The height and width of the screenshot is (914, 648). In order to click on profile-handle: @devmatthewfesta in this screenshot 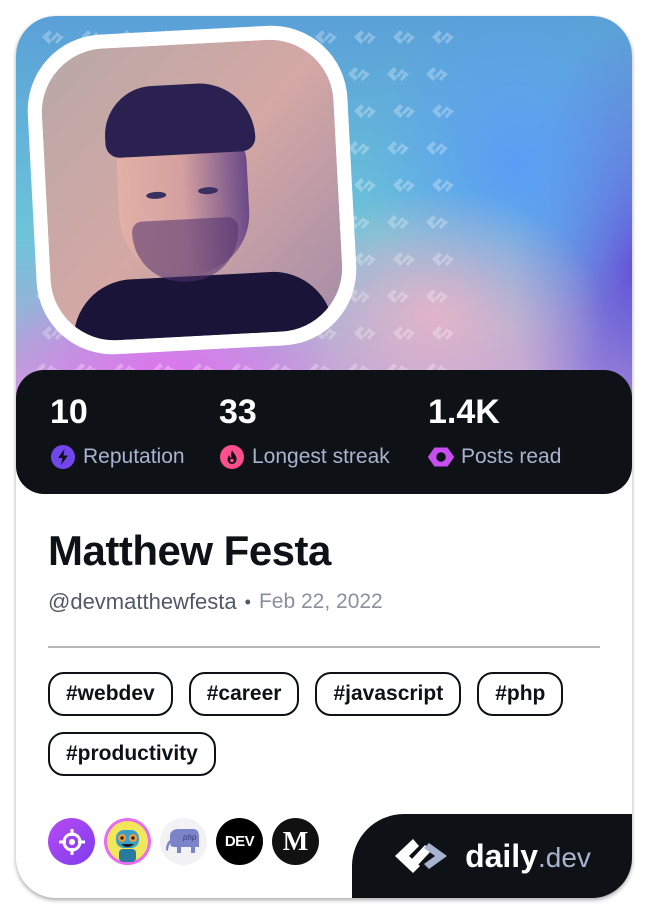, I will do `click(142, 601)`.